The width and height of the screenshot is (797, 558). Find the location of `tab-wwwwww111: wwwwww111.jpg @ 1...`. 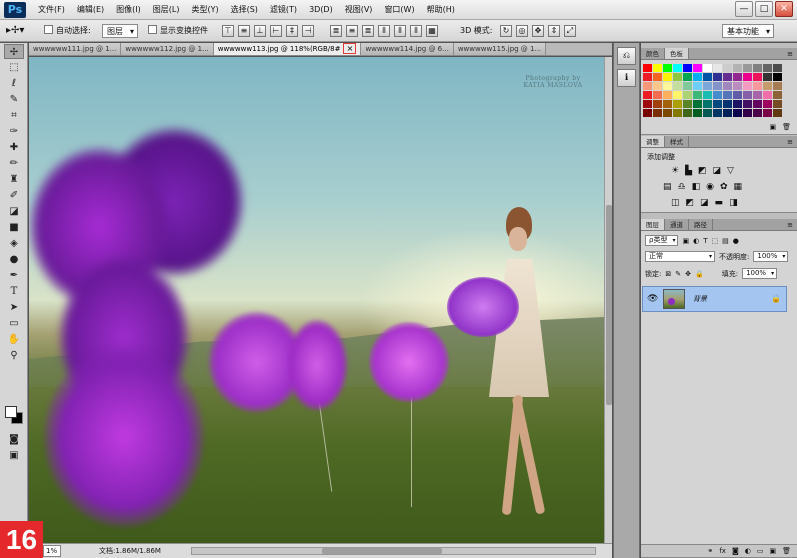

tab-wwwwww111: wwwwww111.jpg @ 1... is located at coordinates (75, 49).